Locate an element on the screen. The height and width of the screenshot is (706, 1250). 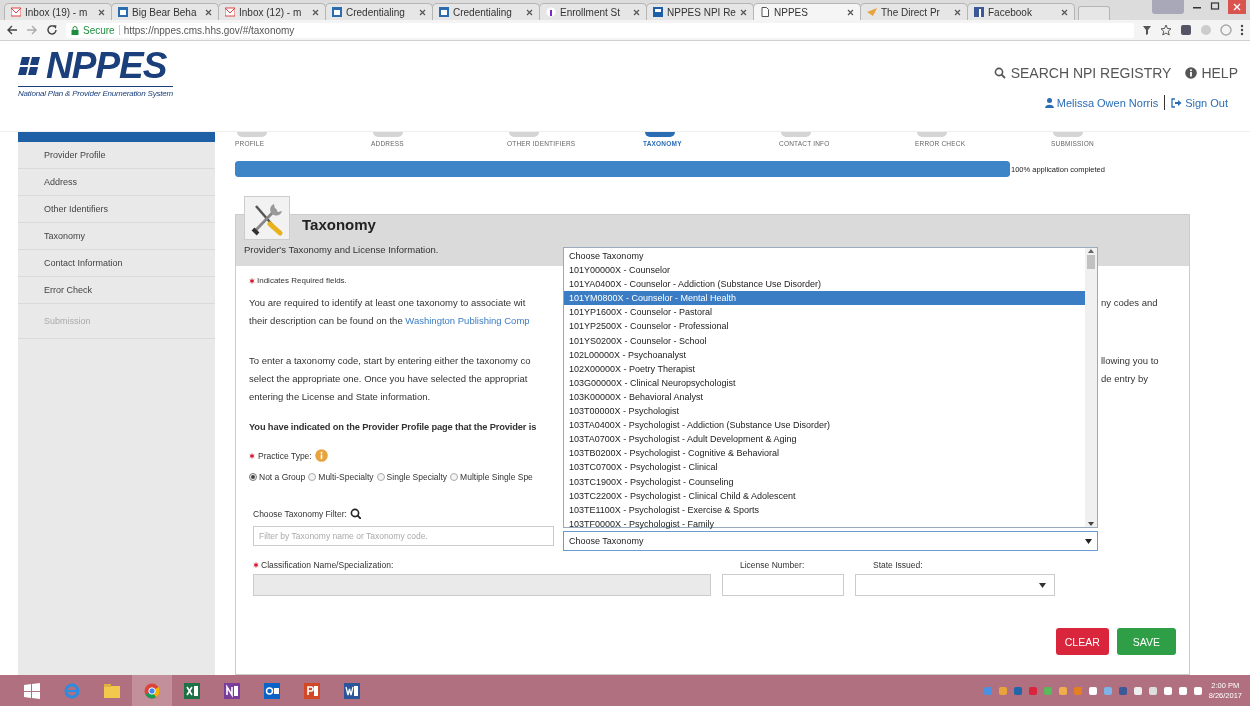
dropdown-option: 103G00000X - Clinical Neuropsychologist is located at coordinates (824, 382).